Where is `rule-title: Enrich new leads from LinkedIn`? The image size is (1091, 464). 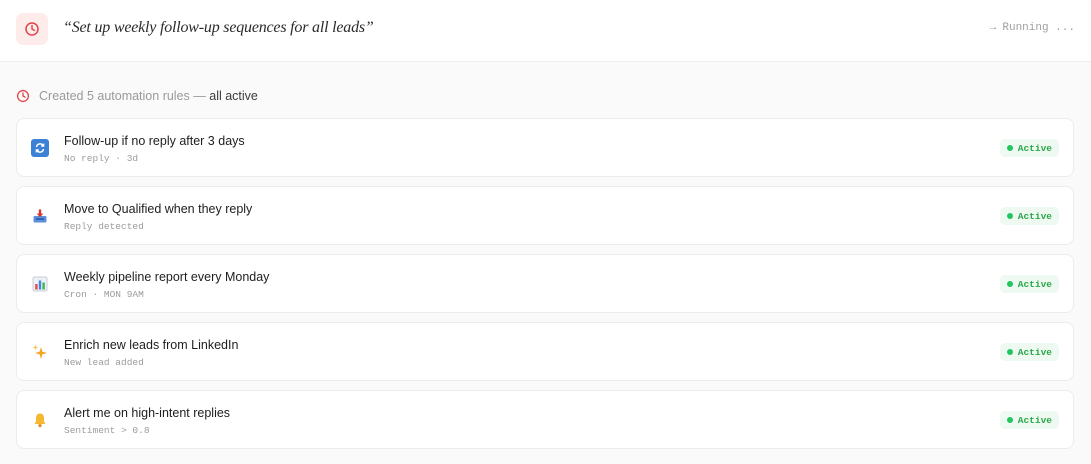
rule-title: Enrich new leads from LinkedIn is located at coordinates (151, 345).